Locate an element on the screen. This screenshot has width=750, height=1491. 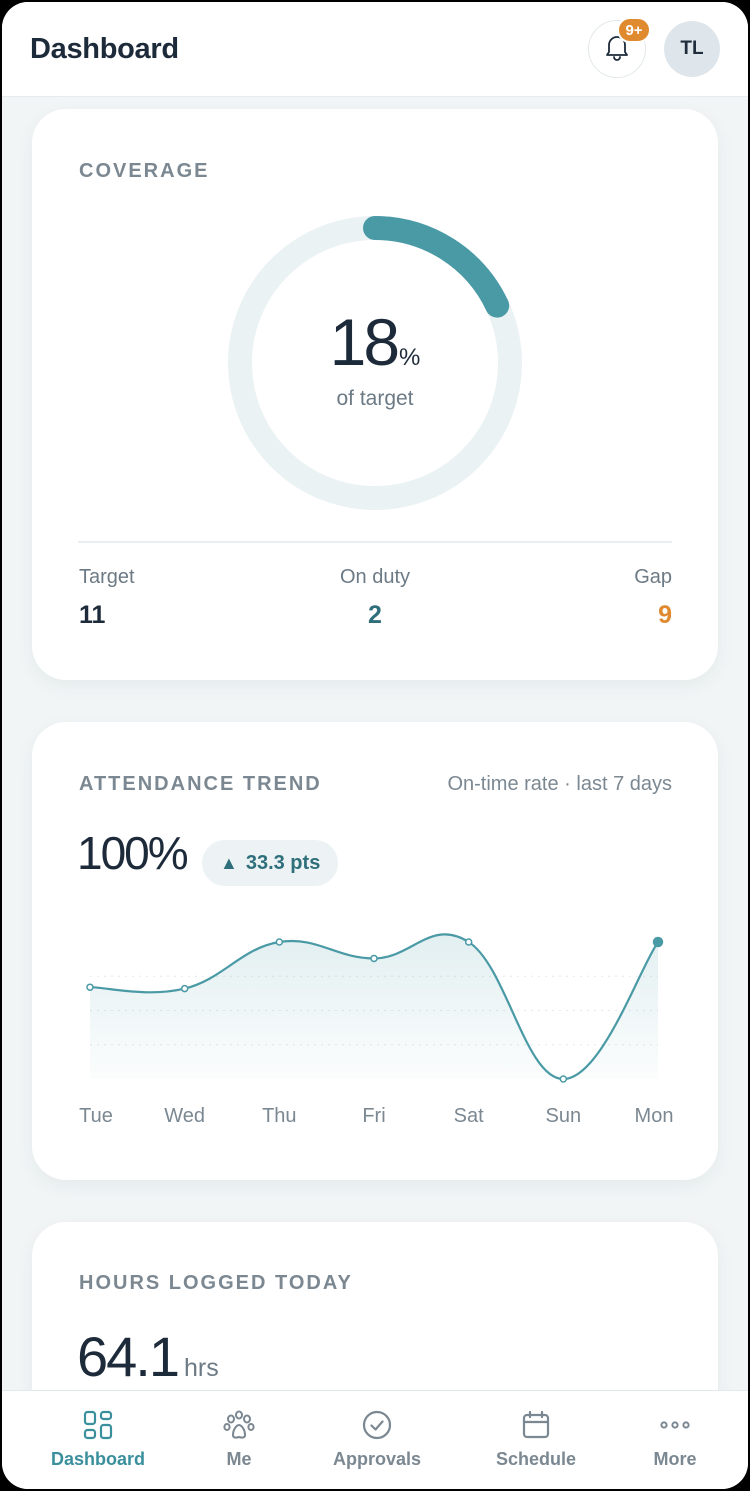
stat-gap: Gap 9 is located at coordinates (653, 598).